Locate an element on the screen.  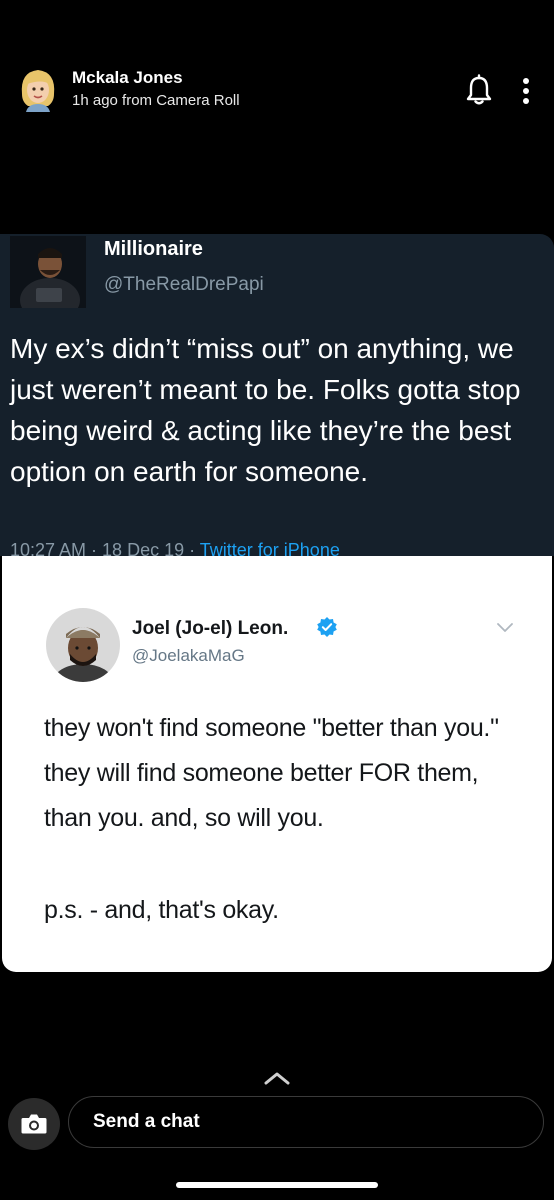
home-indicator is located at coordinates (277, 1185).